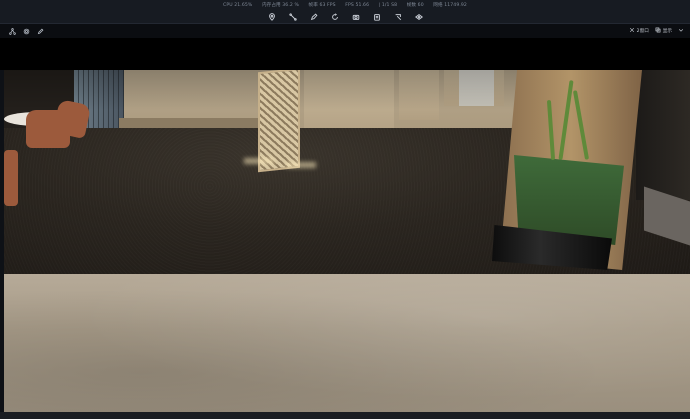 The image size is (690, 419). What do you see at coordinates (322, 5) in the screenshot?
I see `stat-item: 帧率 63 FPS` at bounding box center [322, 5].